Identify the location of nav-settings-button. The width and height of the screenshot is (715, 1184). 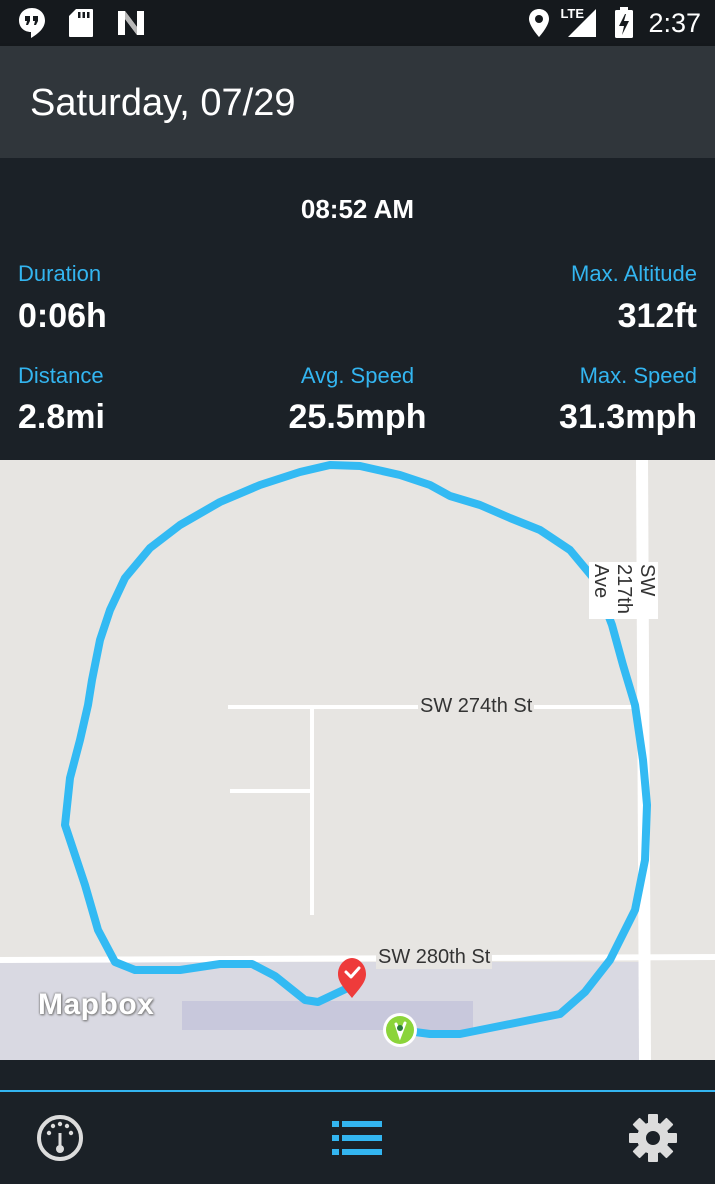
(653, 1138).